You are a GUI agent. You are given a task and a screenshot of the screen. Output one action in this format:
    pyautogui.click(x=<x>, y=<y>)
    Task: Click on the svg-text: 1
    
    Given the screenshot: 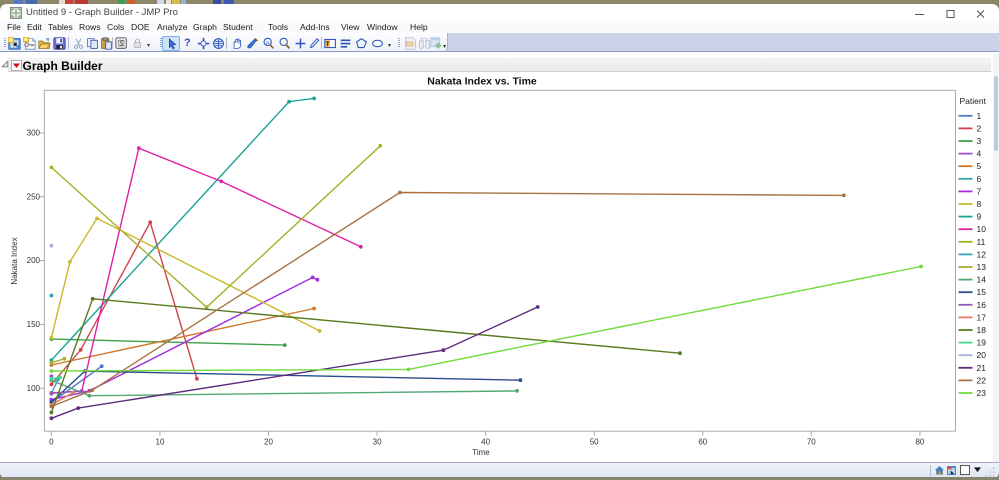 What is the action you would take?
    pyautogui.click(x=979, y=116)
    